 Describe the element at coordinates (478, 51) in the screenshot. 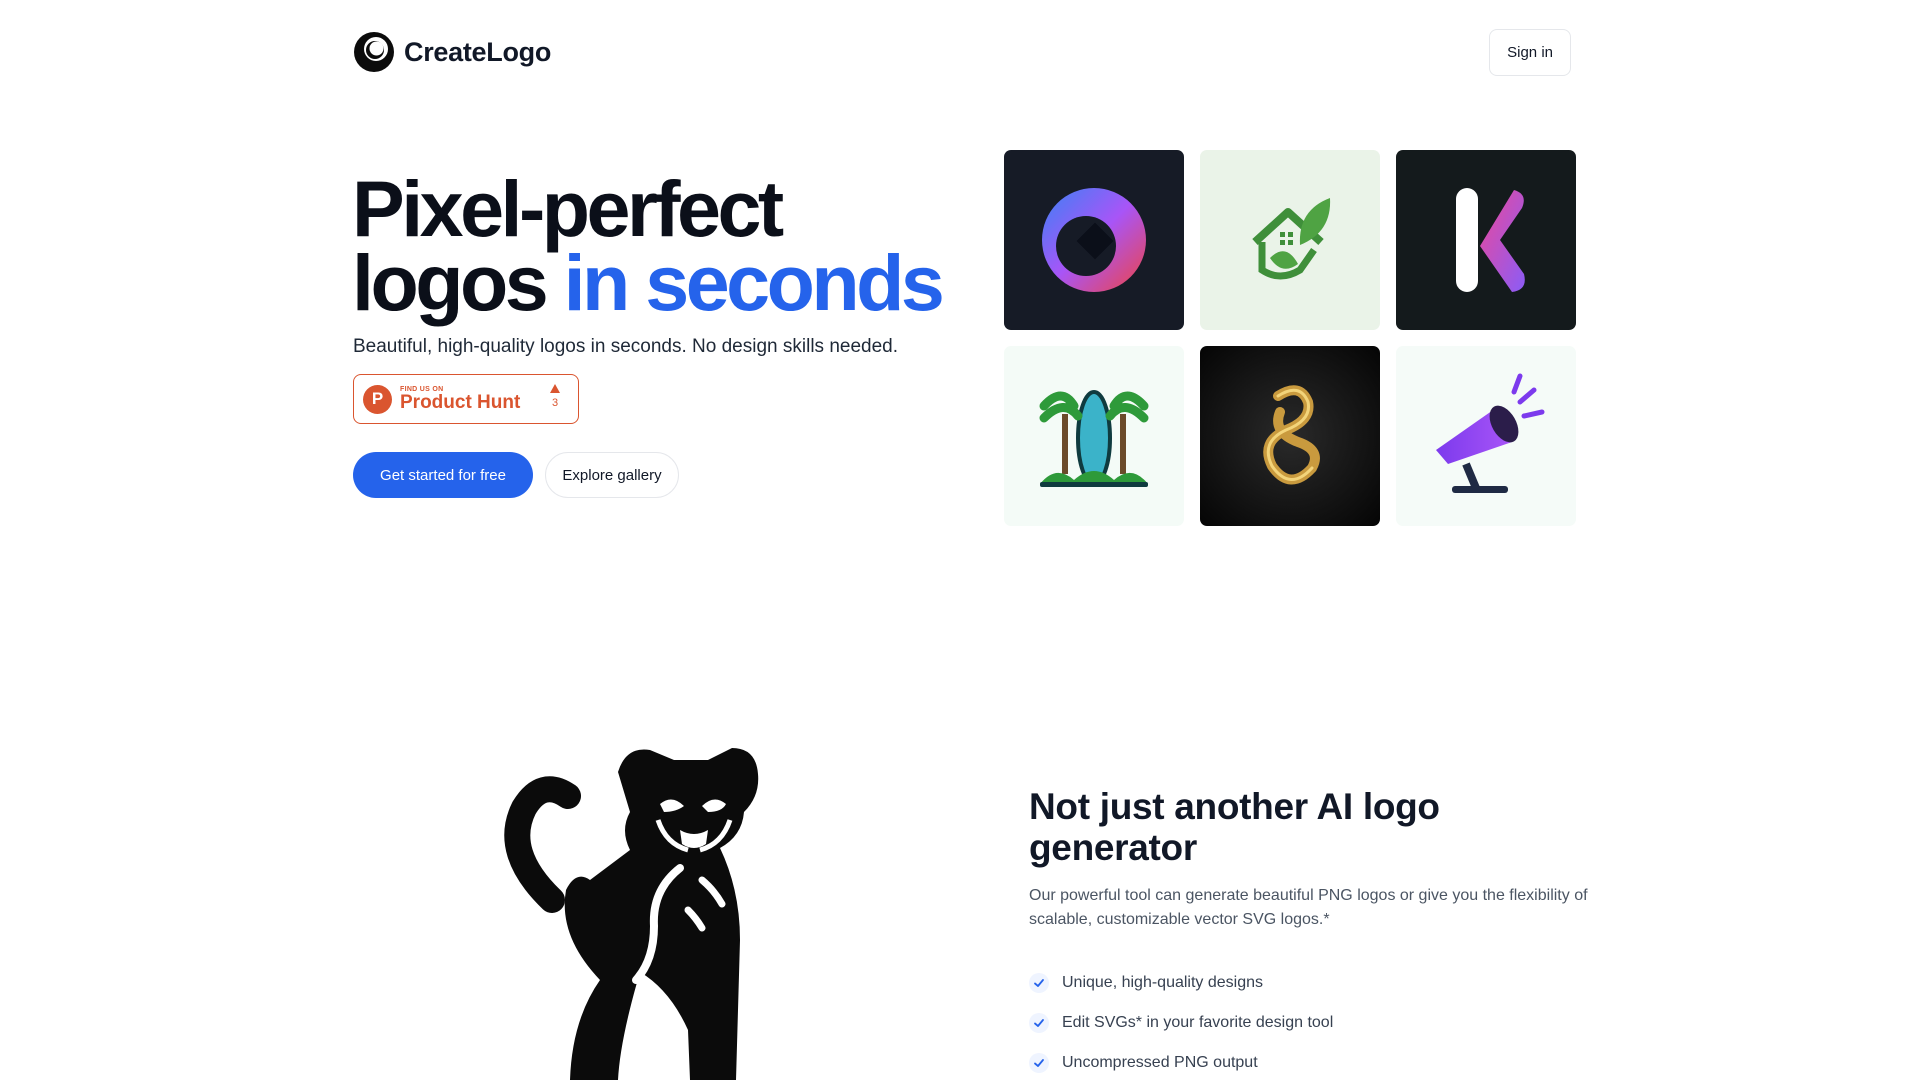

I see `brand-name: CreateLogo` at that location.